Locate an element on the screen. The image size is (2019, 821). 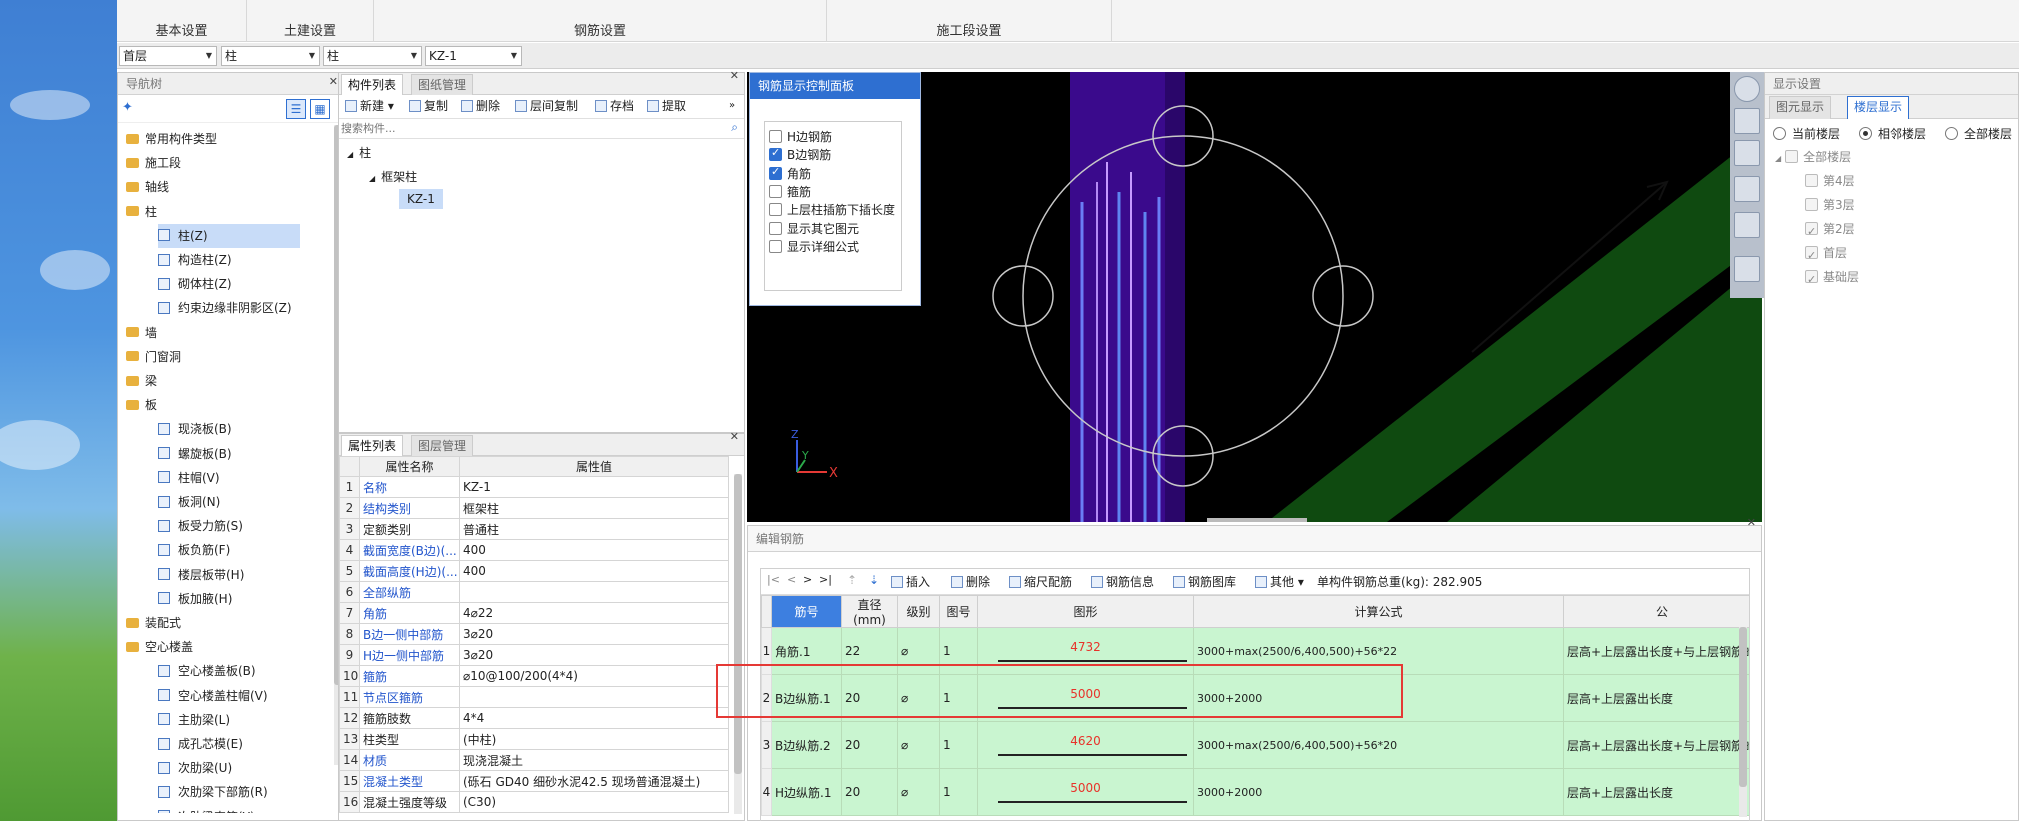
property-row: 2 结构类别 框架柱 is located at coordinates (534, 508).